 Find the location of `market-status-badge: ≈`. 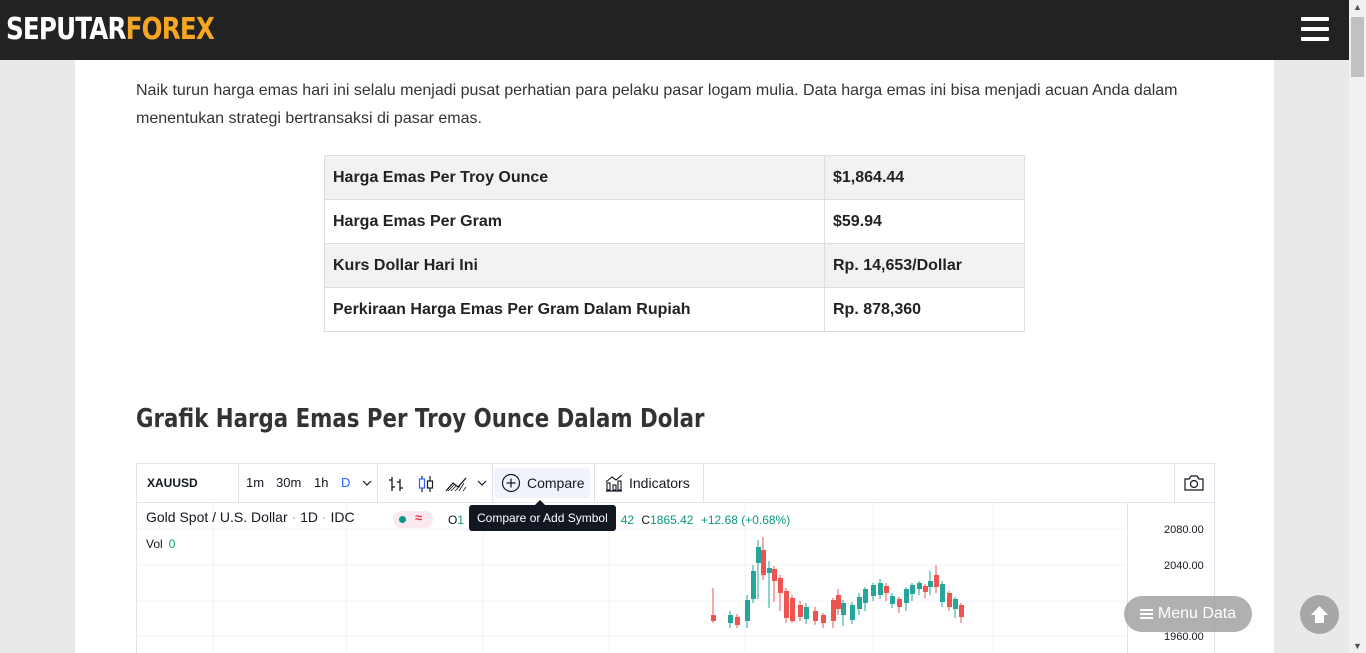

market-status-badge: ≈ is located at coordinates (413, 519).